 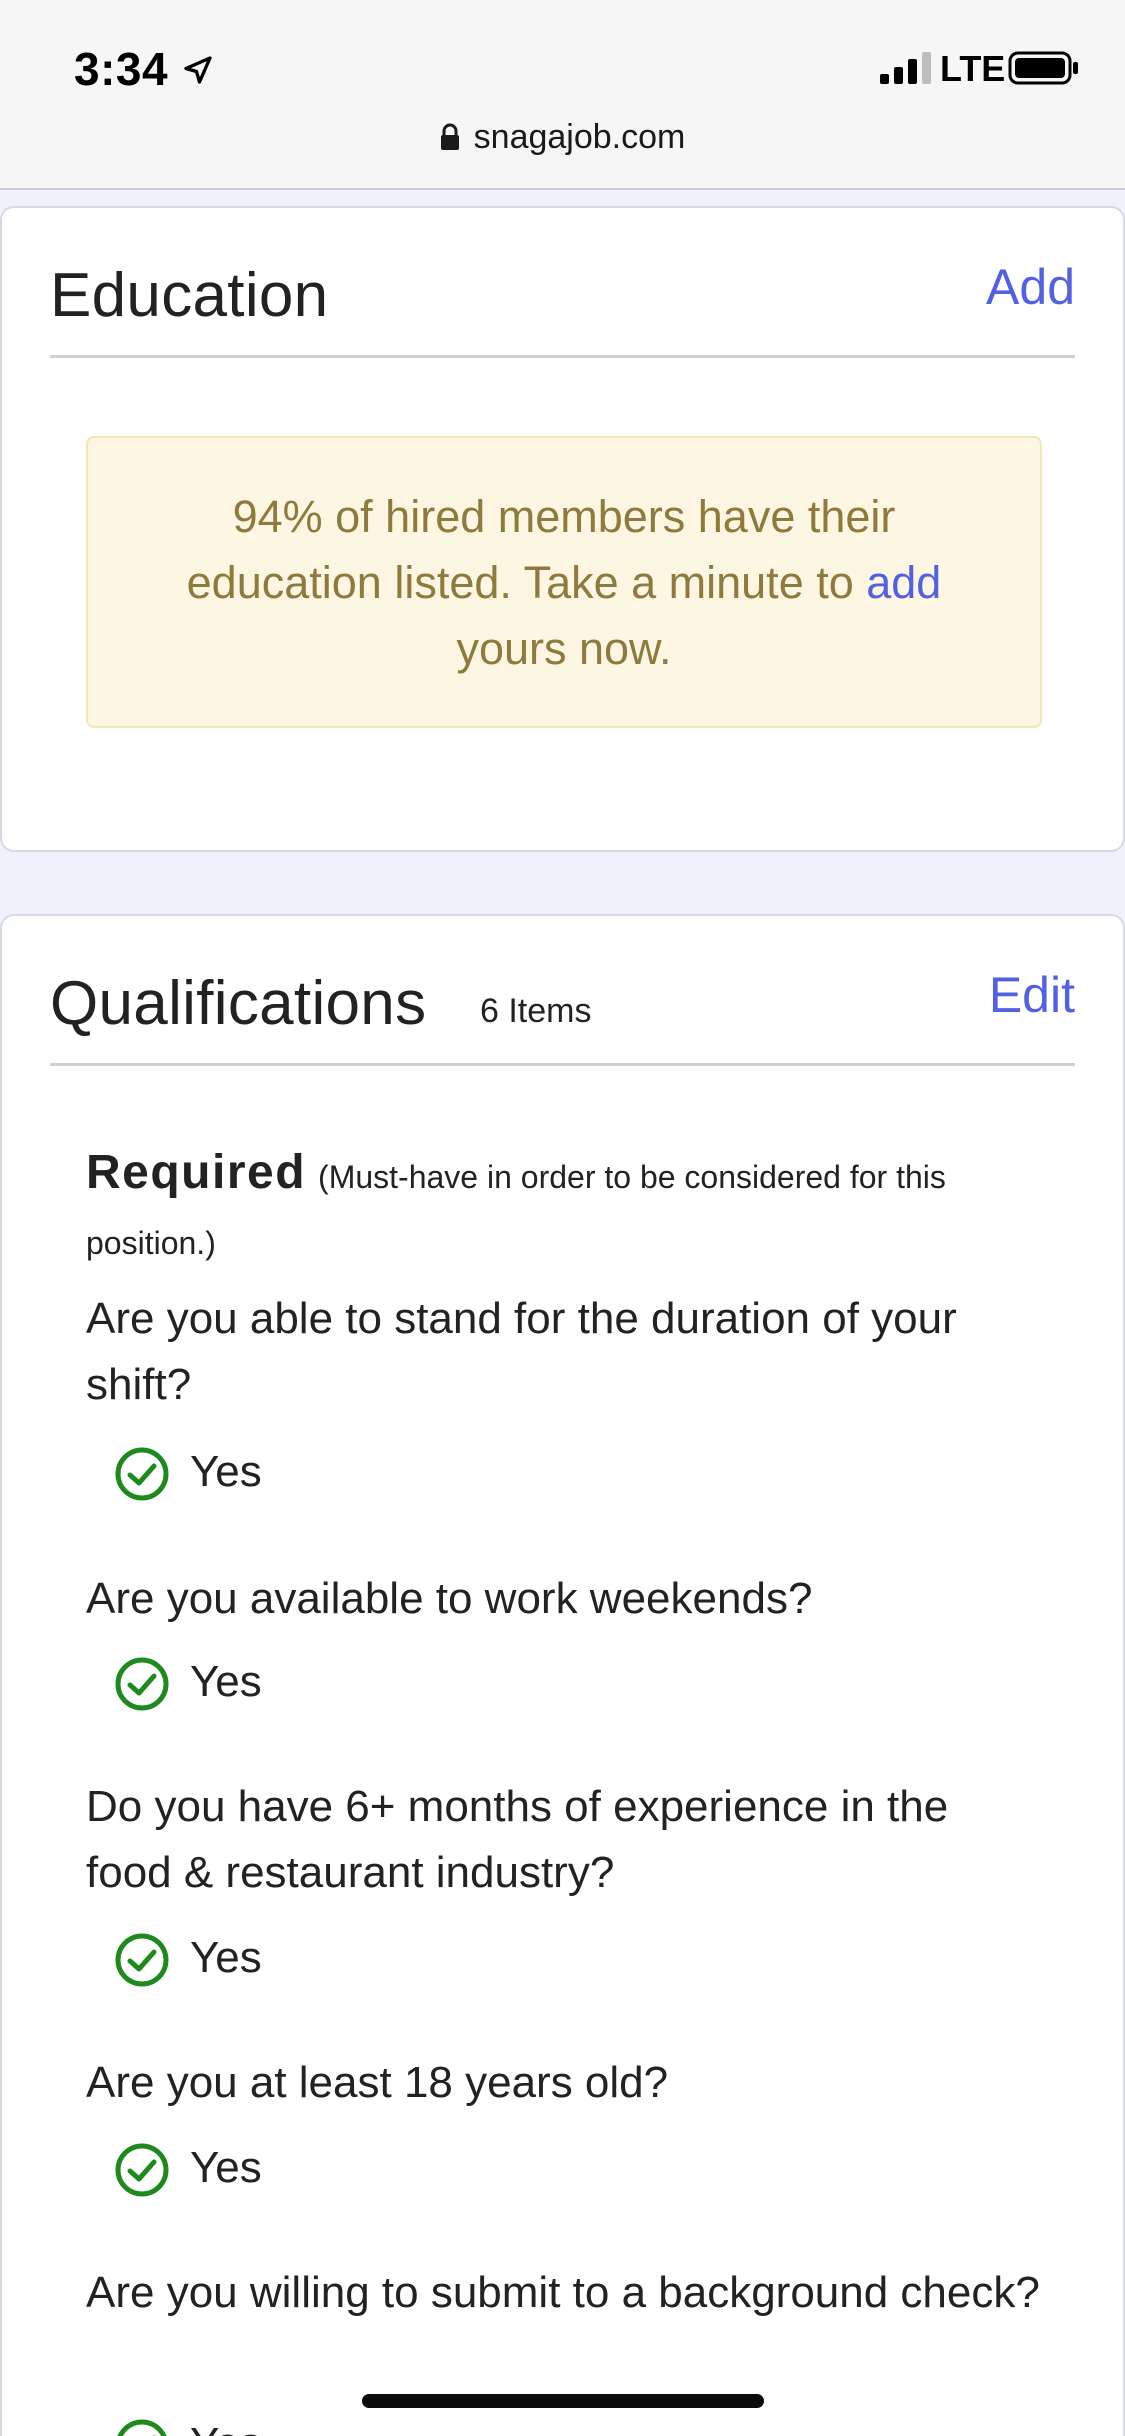 What do you see at coordinates (905, 68) in the screenshot?
I see `signal-bars-icon` at bounding box center [905, 68].